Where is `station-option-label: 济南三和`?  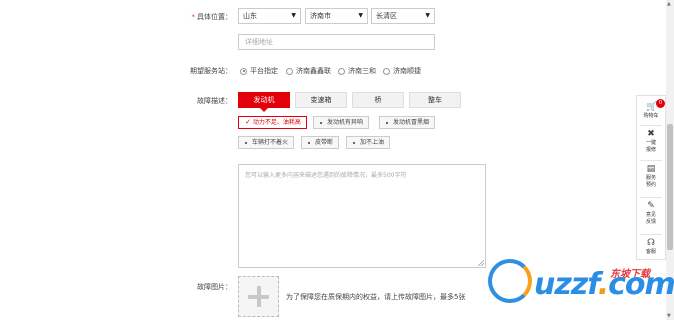 station-option-label: 济南三和 is located at coordinates (362, 71).